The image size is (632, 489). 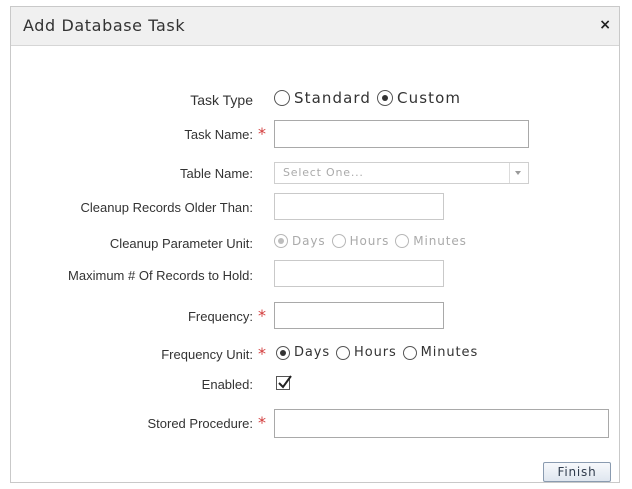 I want to click on cleanup-unit-radio-group: Days Hours Minutes, so click(x=373, y=241).